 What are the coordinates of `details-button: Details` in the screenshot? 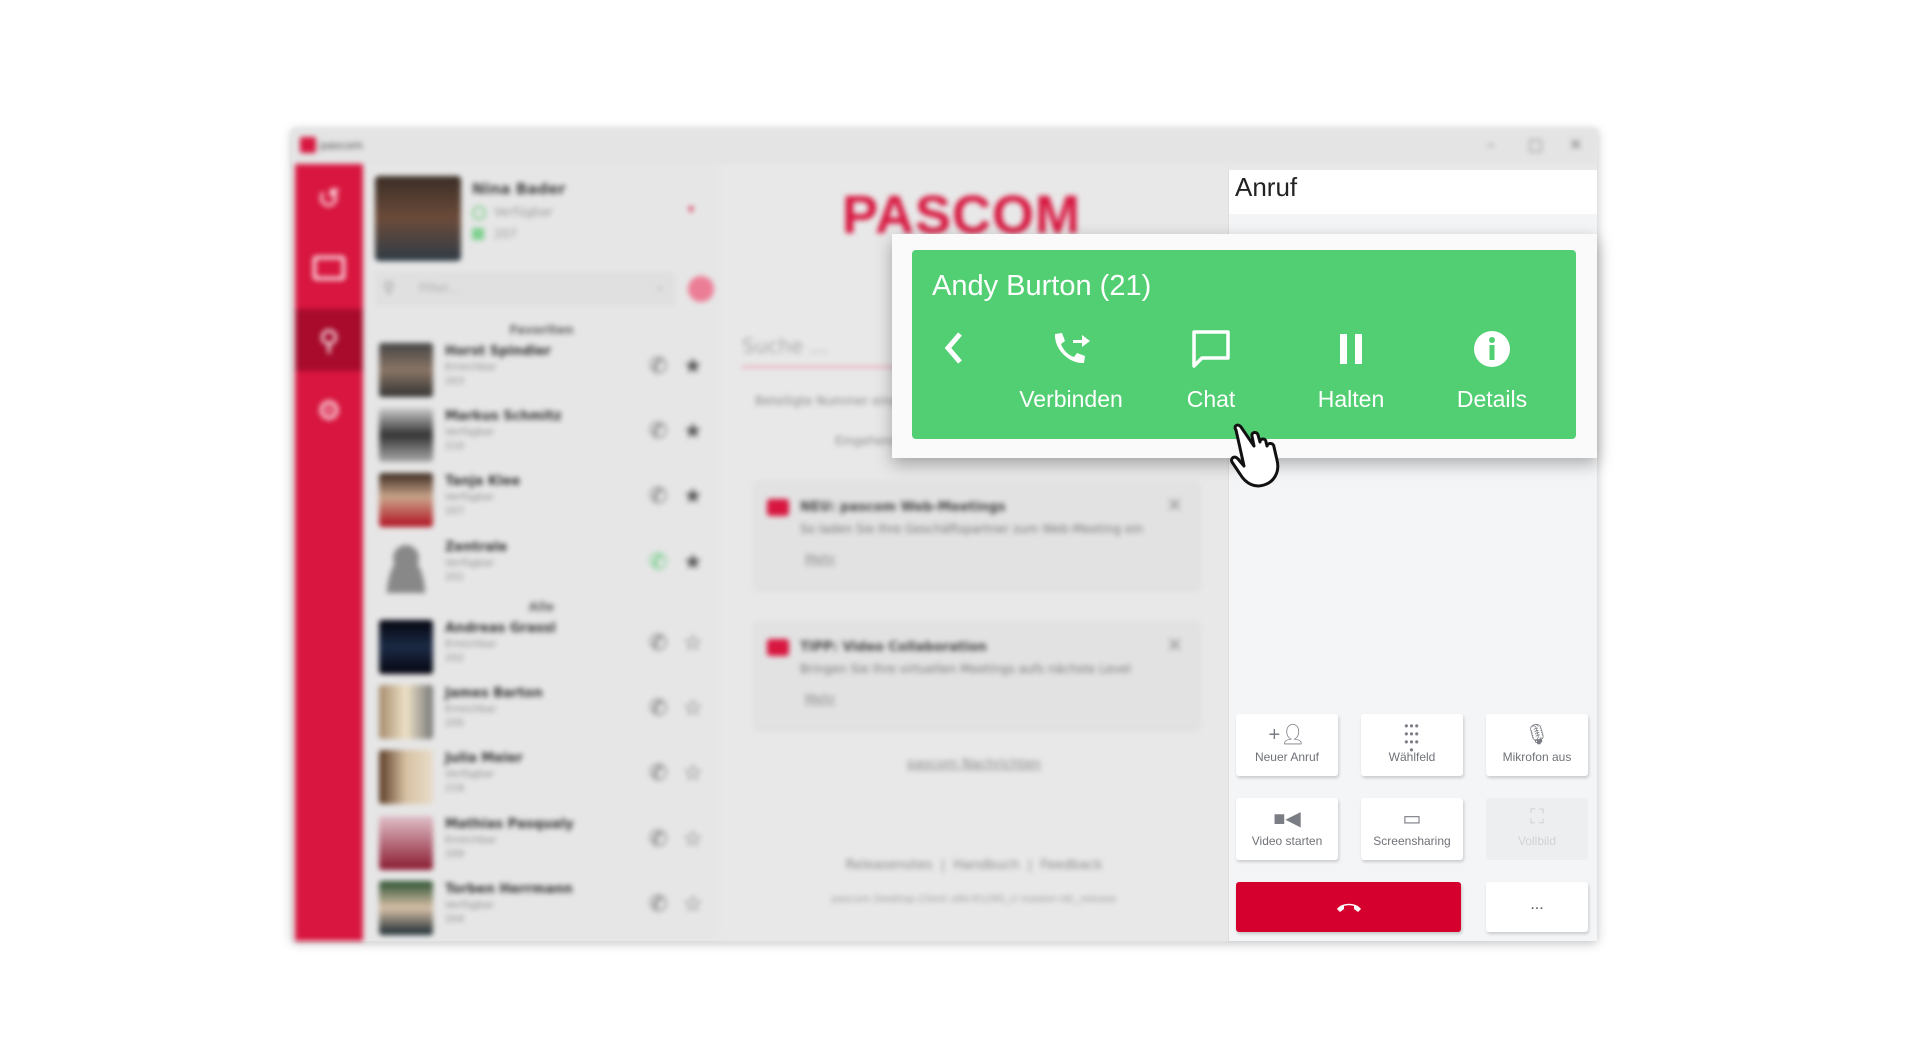 It's located at (1492, 370).